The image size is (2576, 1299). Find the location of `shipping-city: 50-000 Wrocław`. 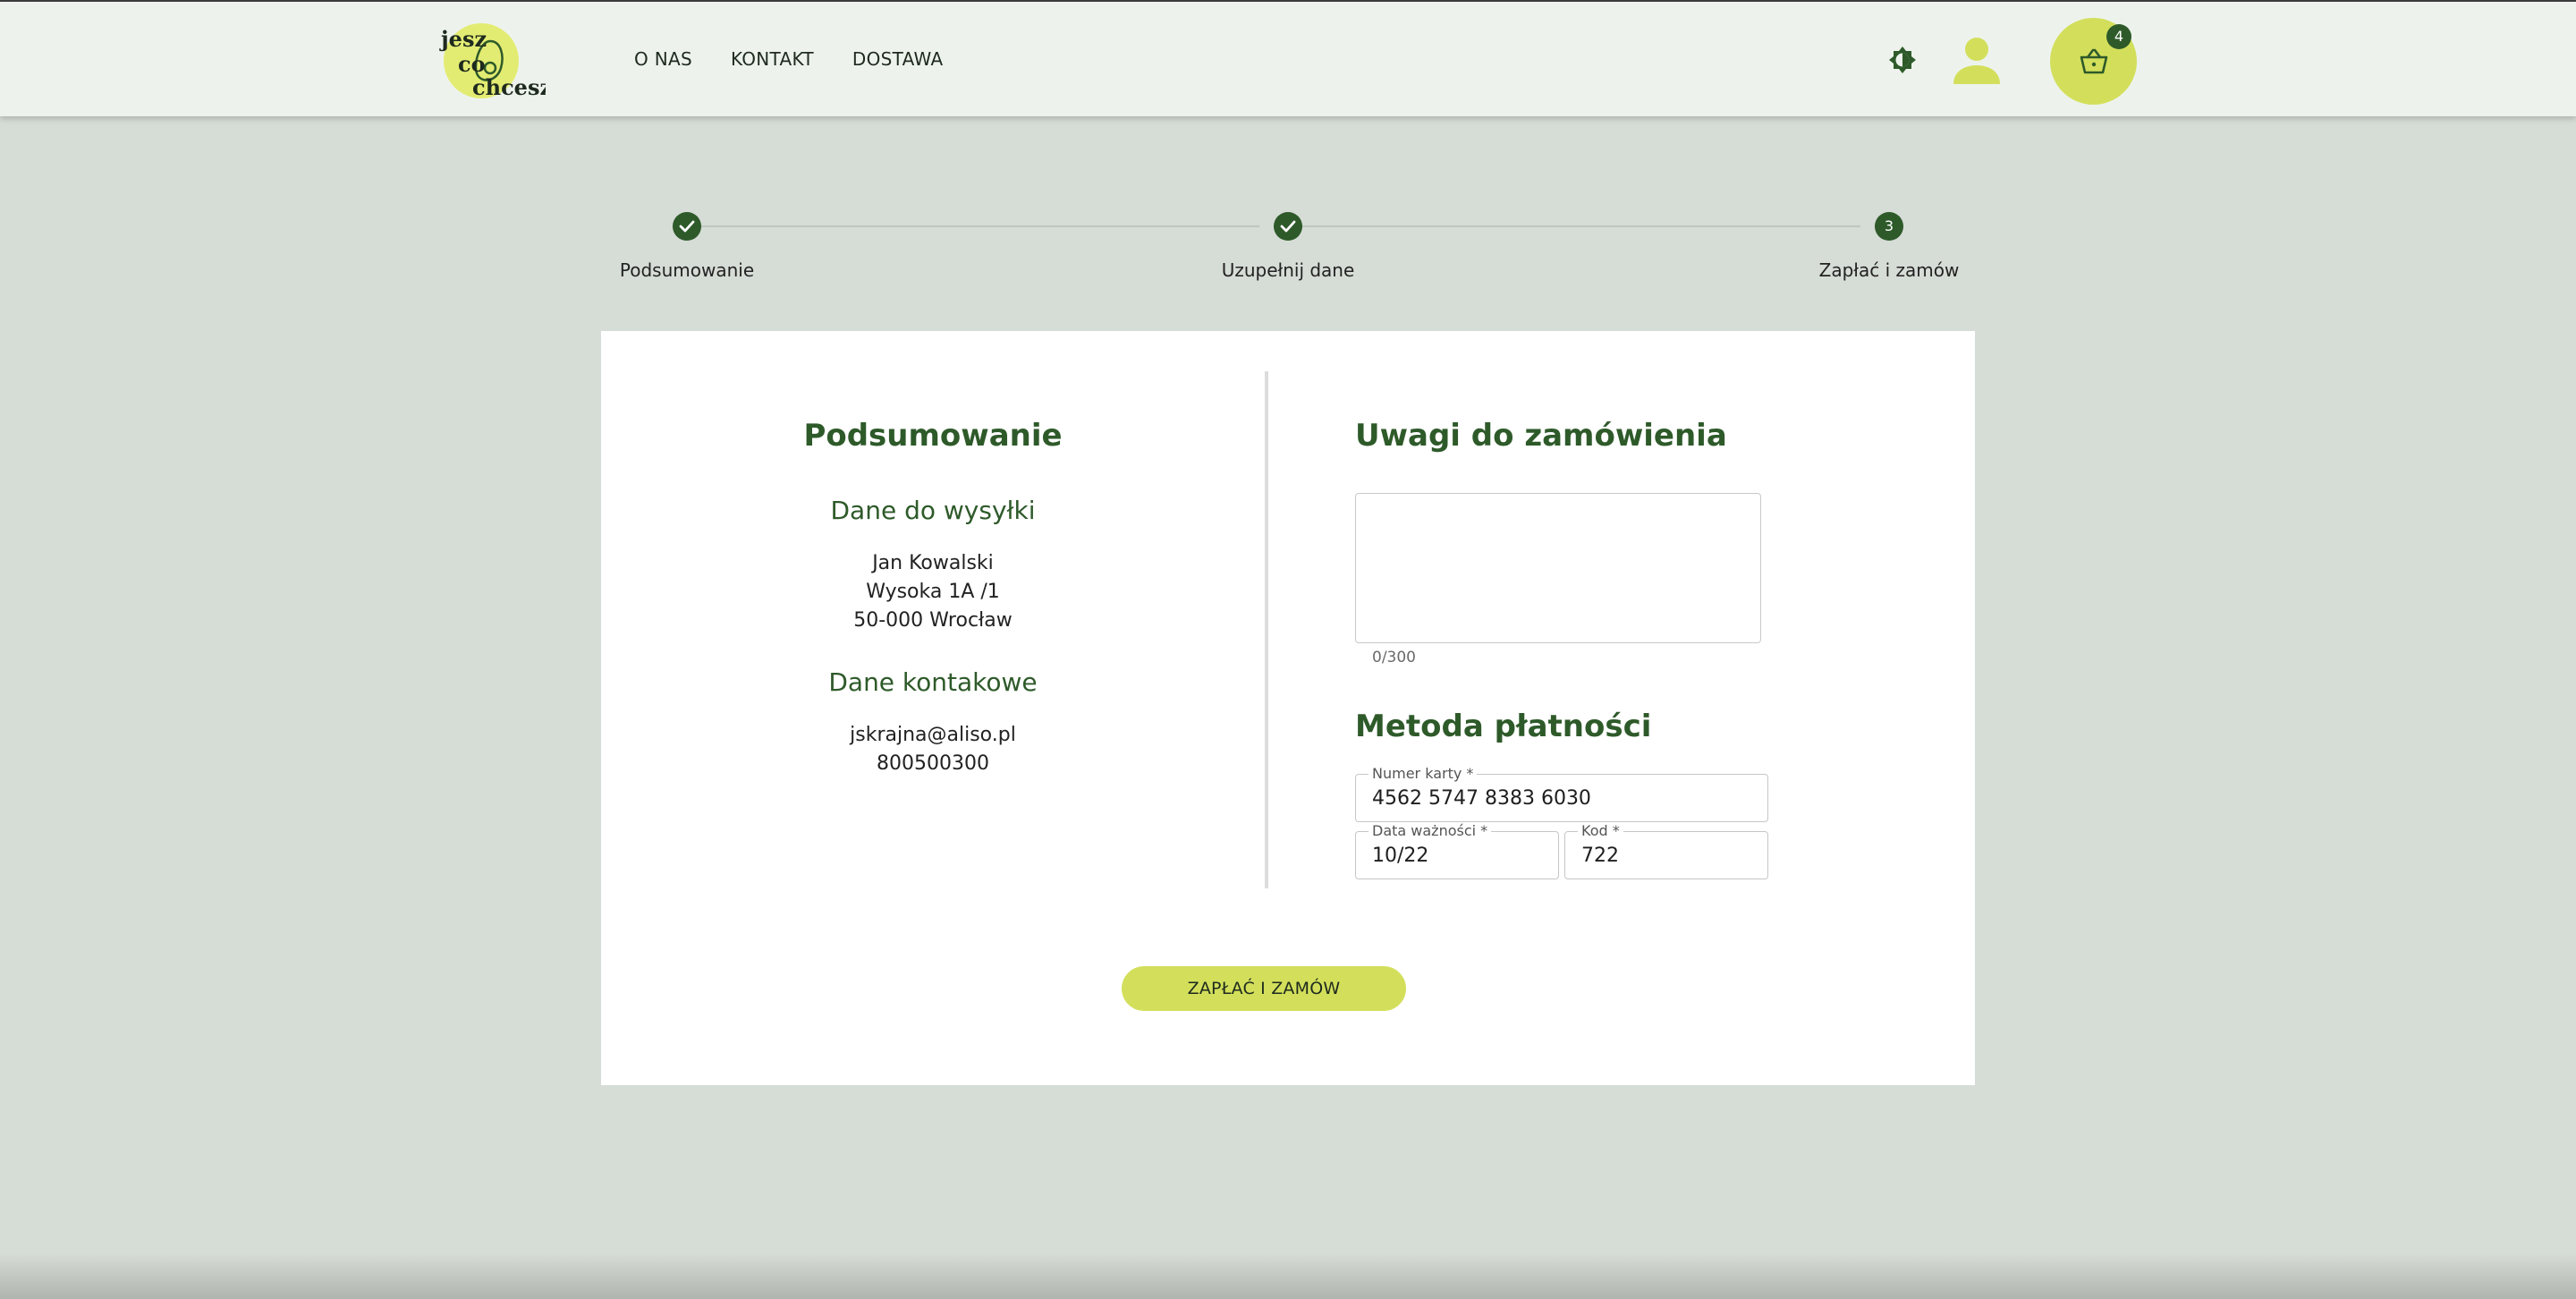

shipping-city: 50-000 Wrocław is located at coordinates (933, 620).